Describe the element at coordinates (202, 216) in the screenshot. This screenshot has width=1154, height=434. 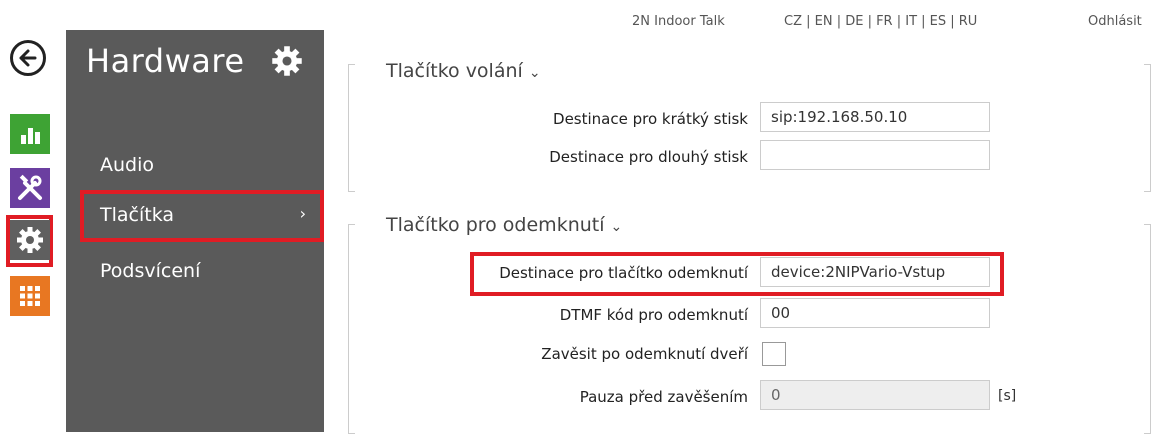
I see `sidebar-item-buttons: Tlačítka ›` at that location.